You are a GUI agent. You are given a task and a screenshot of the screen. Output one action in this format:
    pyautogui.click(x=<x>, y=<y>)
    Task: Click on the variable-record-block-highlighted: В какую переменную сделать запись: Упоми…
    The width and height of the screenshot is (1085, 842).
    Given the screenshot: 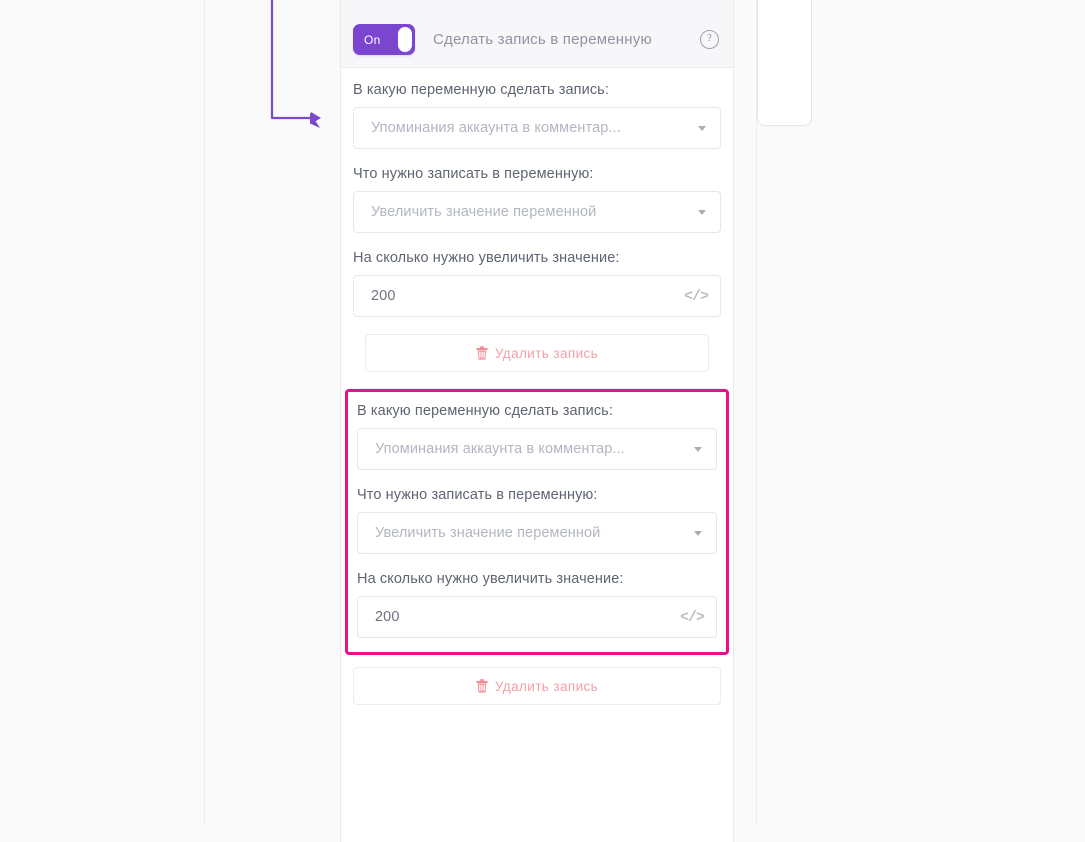 What is the action you would take?
    pyautogui.click(x=537, y=522)
    